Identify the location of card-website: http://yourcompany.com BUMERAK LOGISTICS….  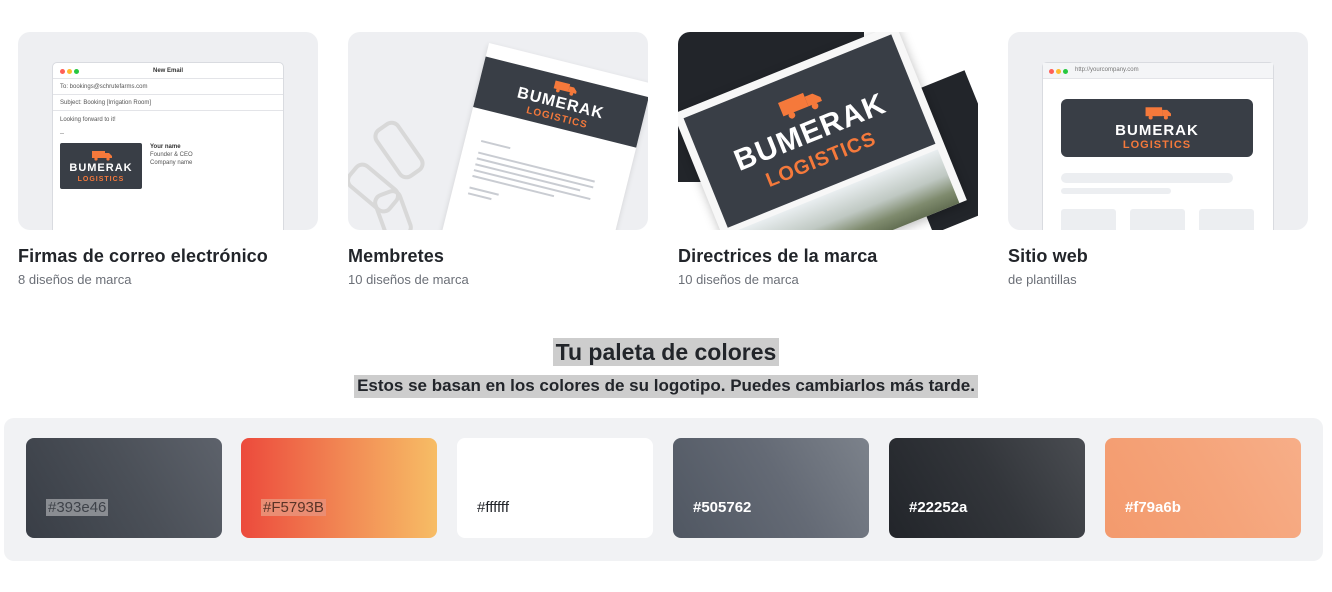
(1158, 159).